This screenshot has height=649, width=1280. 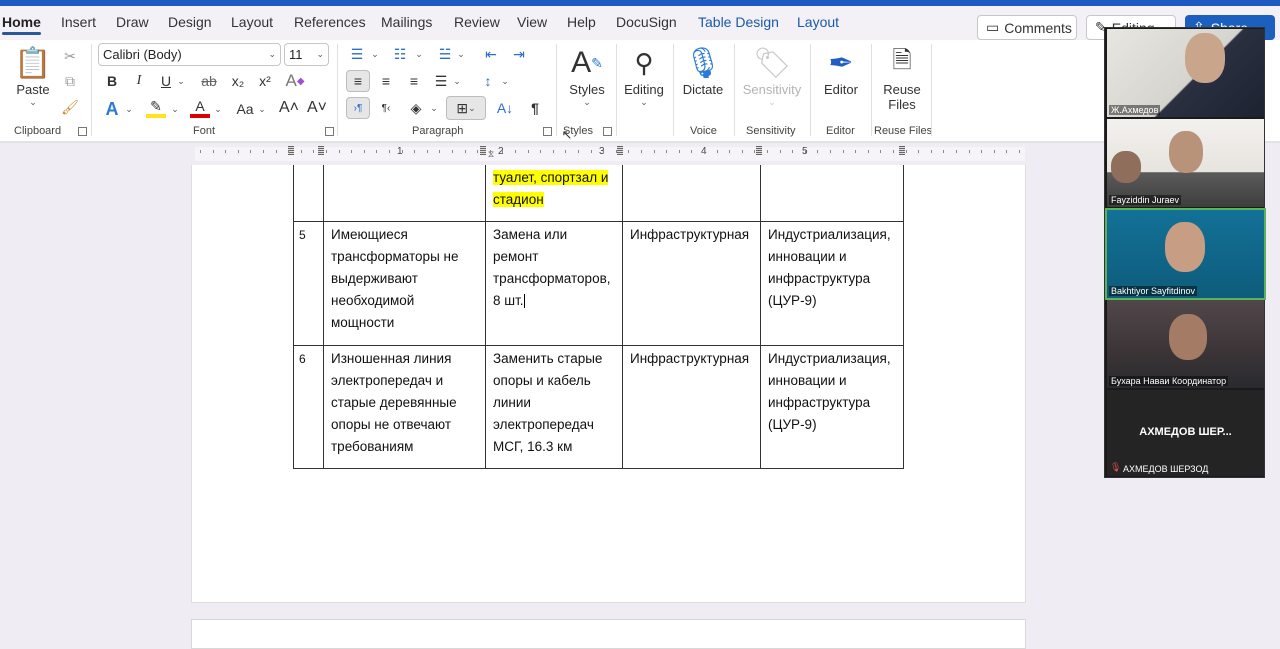 What do you see at coordinates (477, 22) in the screenshot?
I see `tab-review: Review` at bounding box center [477, 22].